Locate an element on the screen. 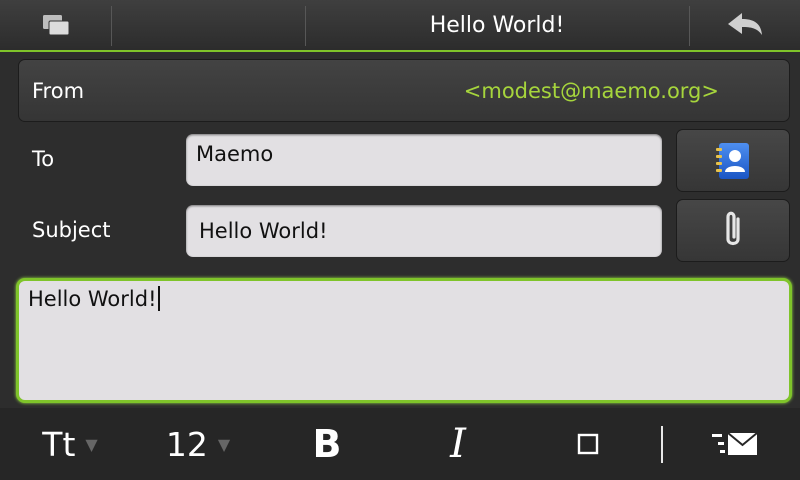 This screenshot has height=480, width=800. contacts-icon is located at coordinates (732, 160).